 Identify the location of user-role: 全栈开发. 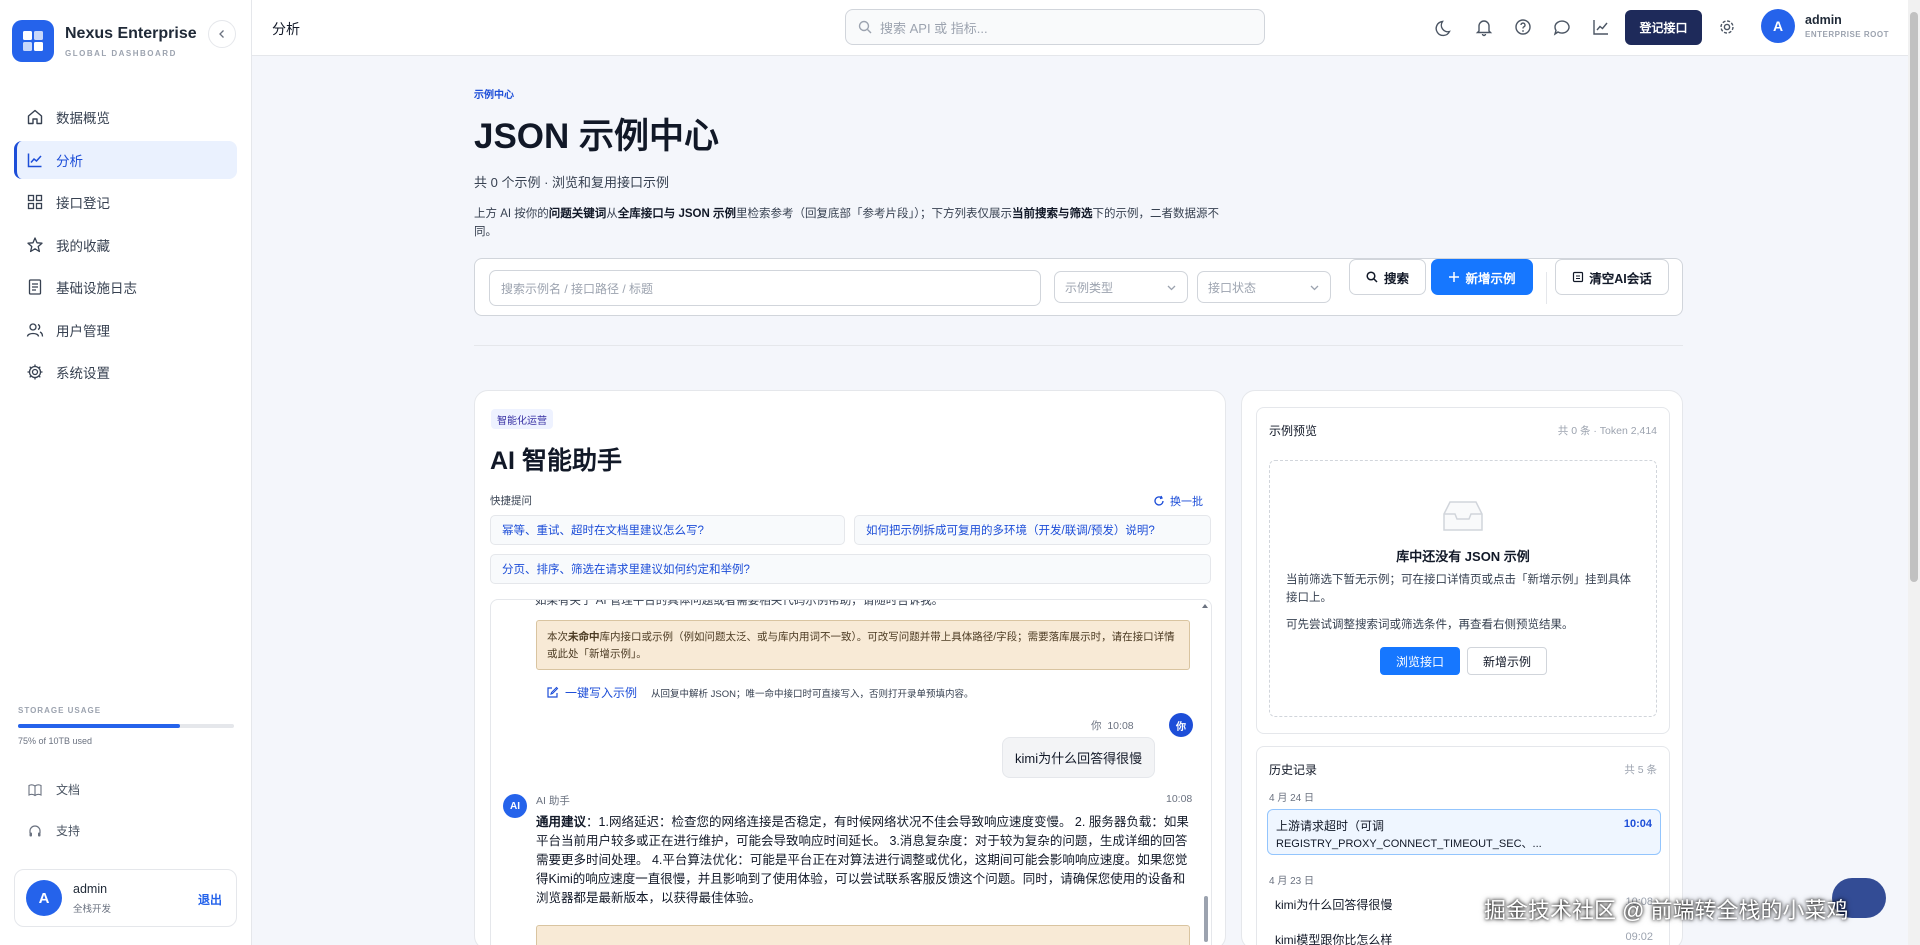
(92, 909).